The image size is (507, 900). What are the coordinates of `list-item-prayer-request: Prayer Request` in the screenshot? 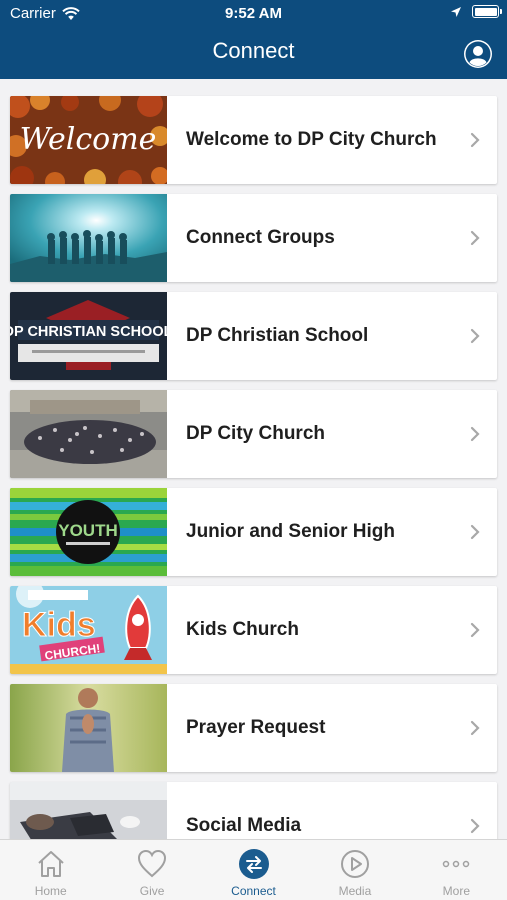 It's located at (253, 728).